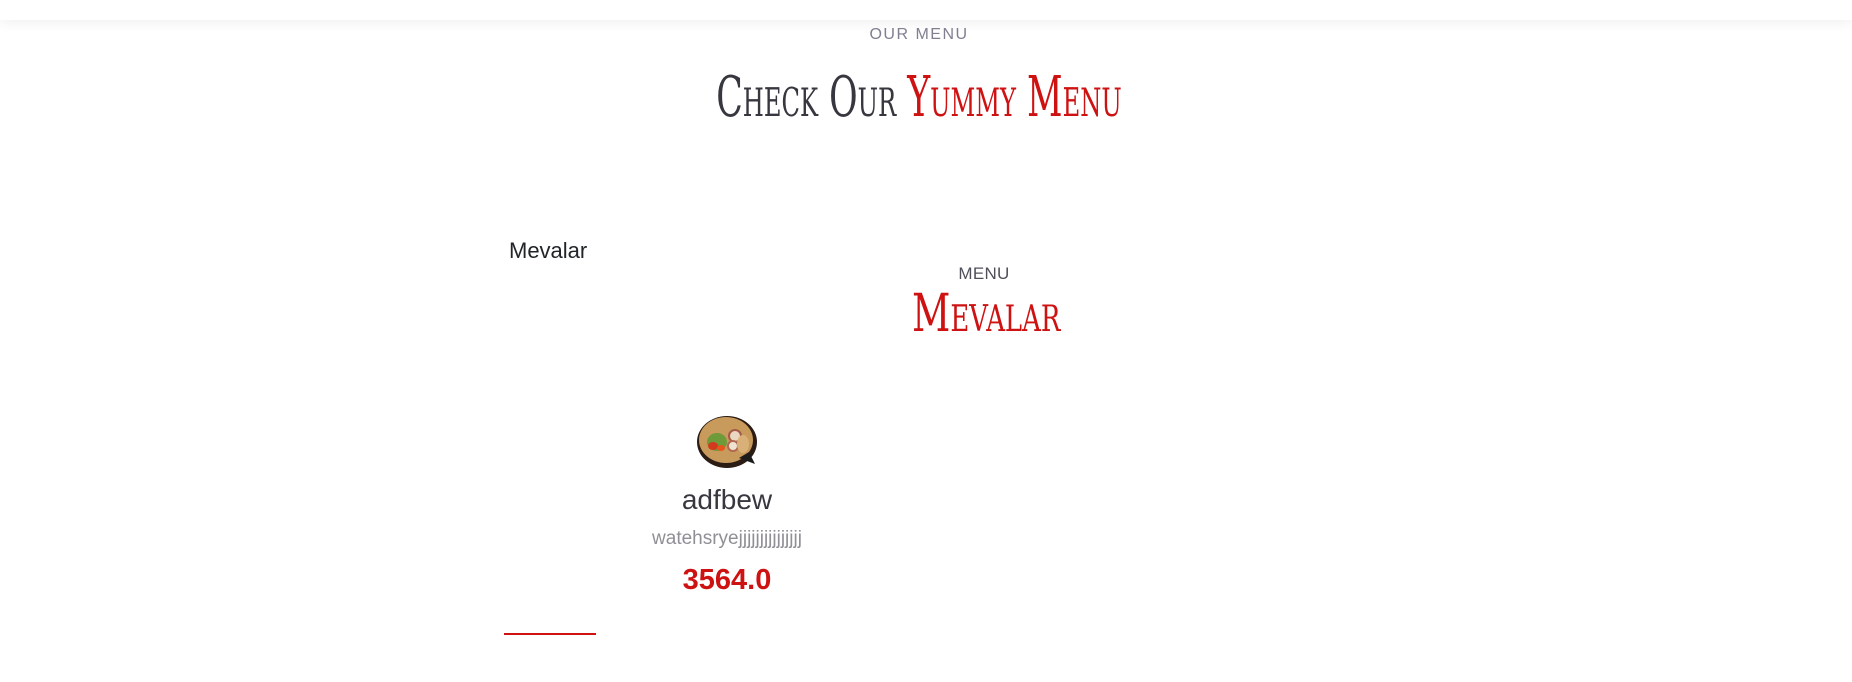  What do you see at coordinates (926, 10) in the screenshot?
I see `header-bar` at bounding box center [926, 10].